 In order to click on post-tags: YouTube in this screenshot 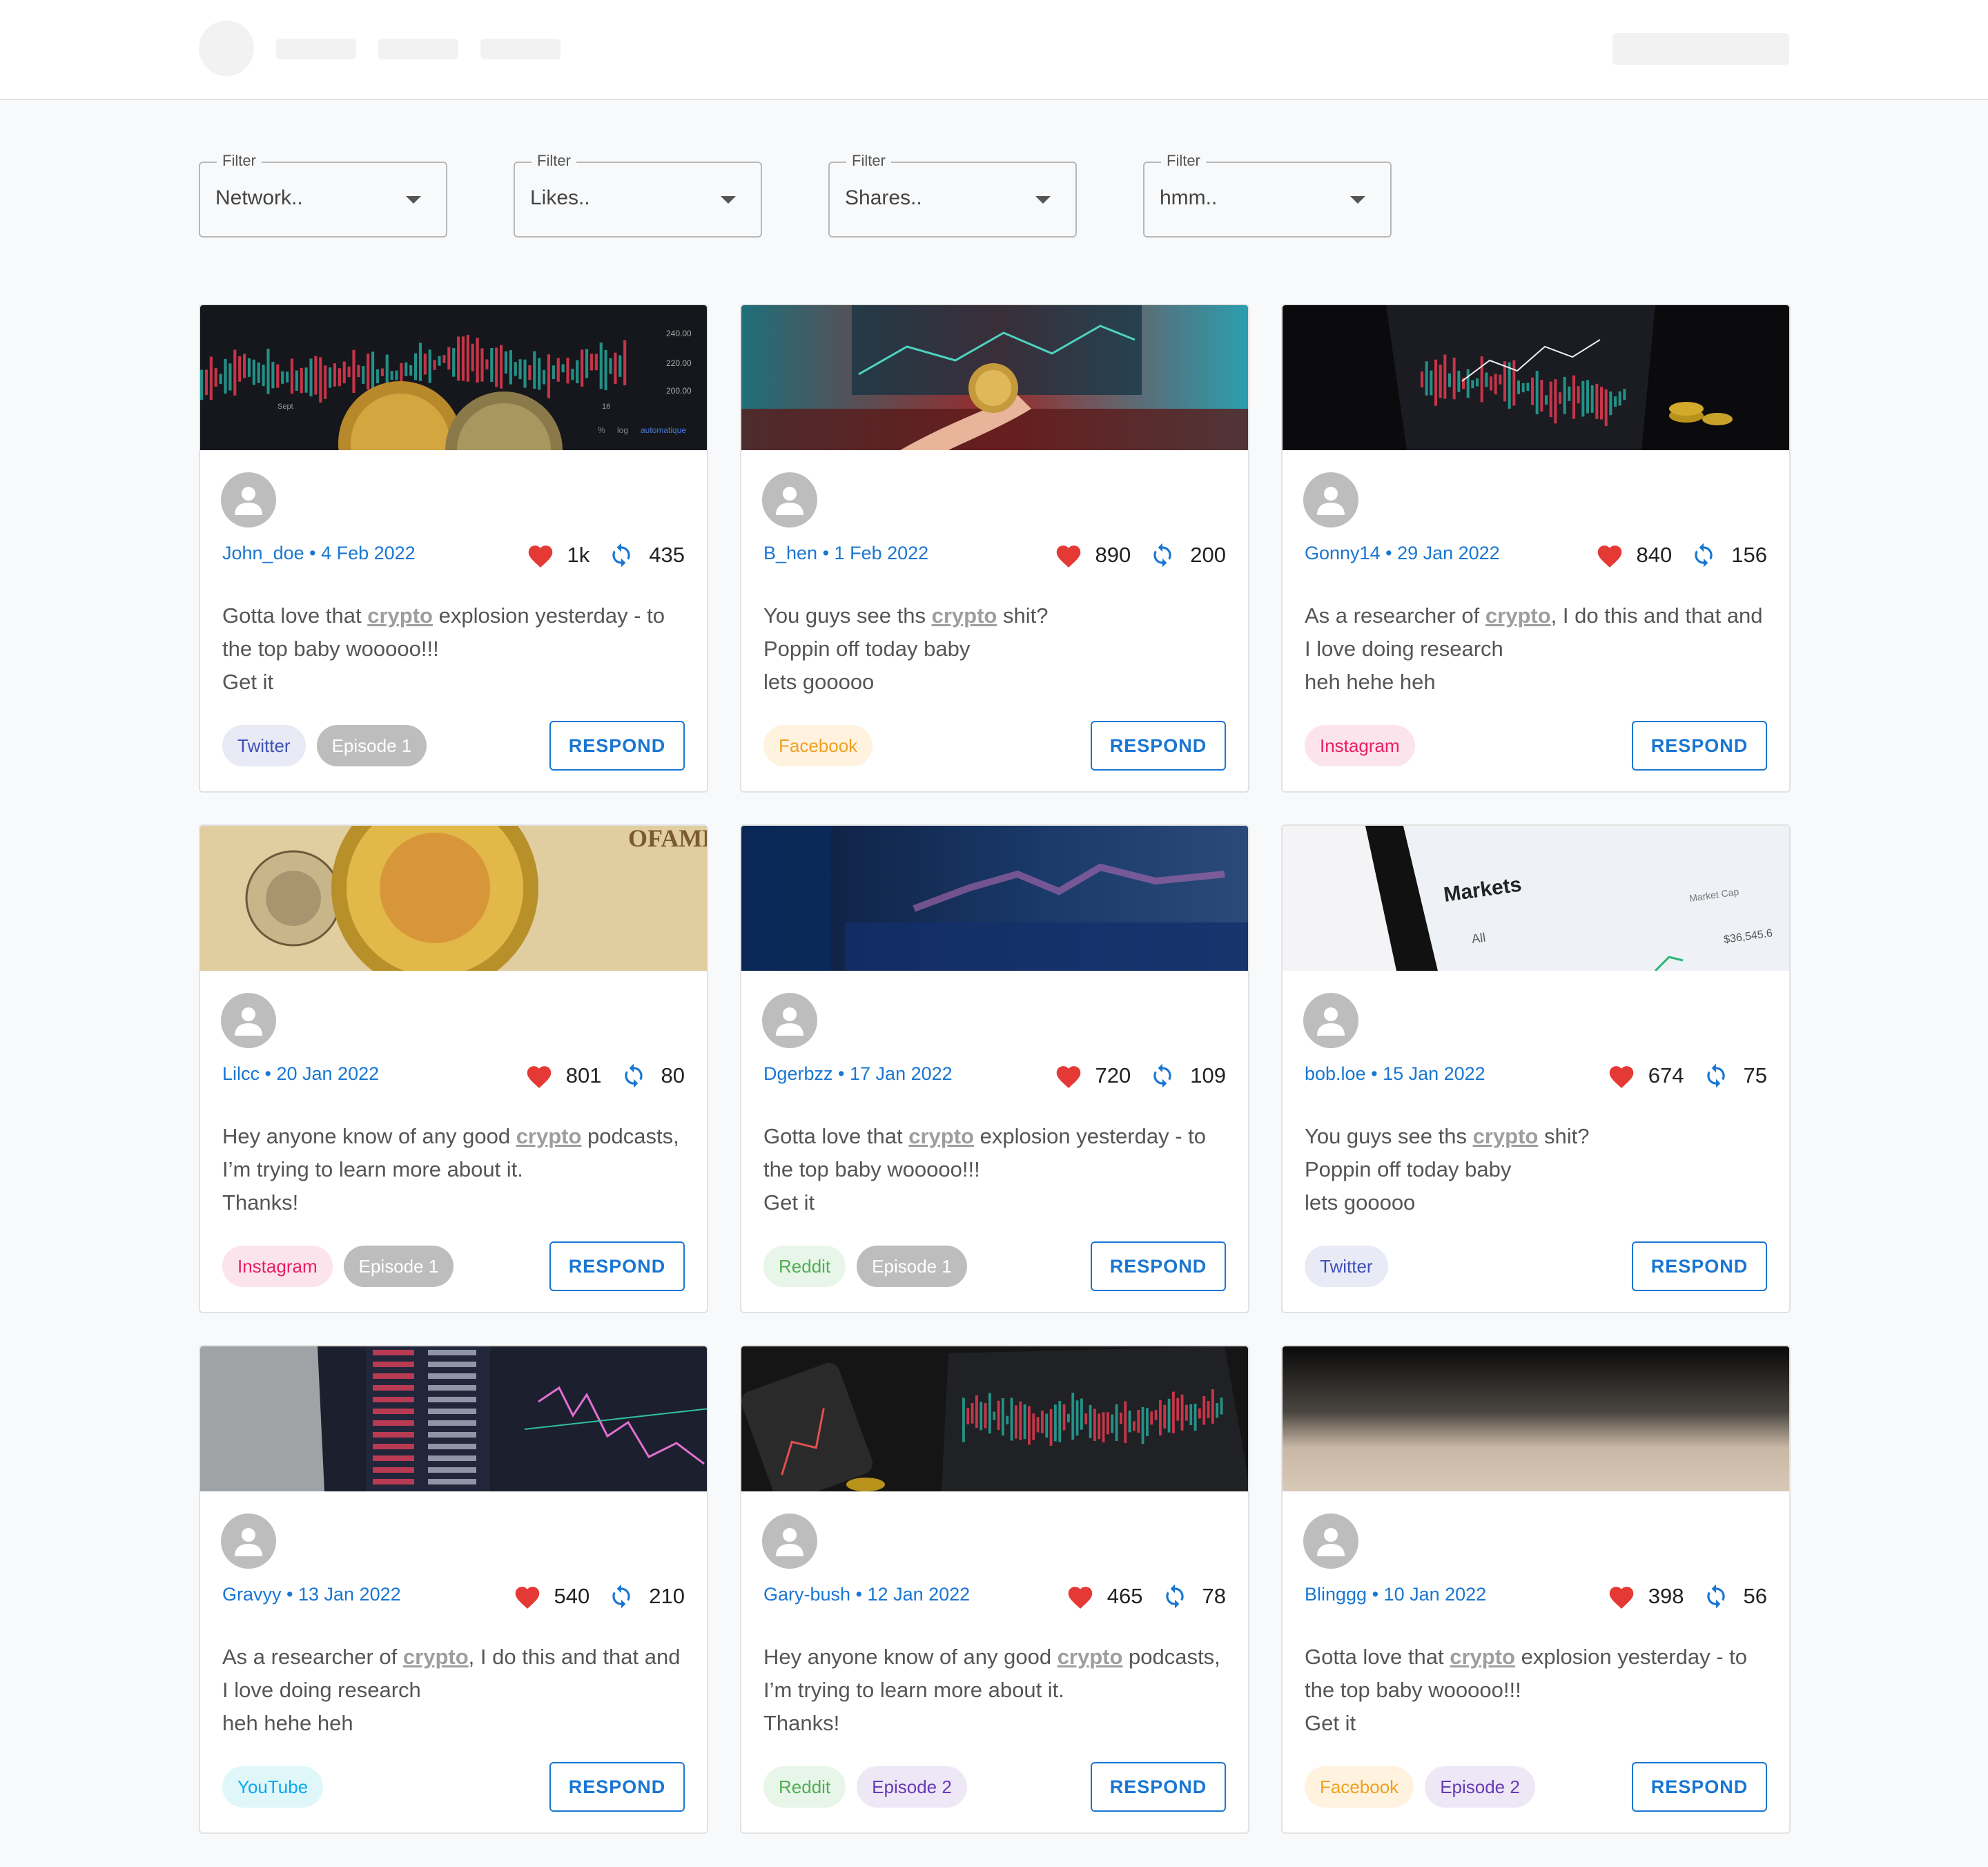, I will do `click(273, 1787)`.